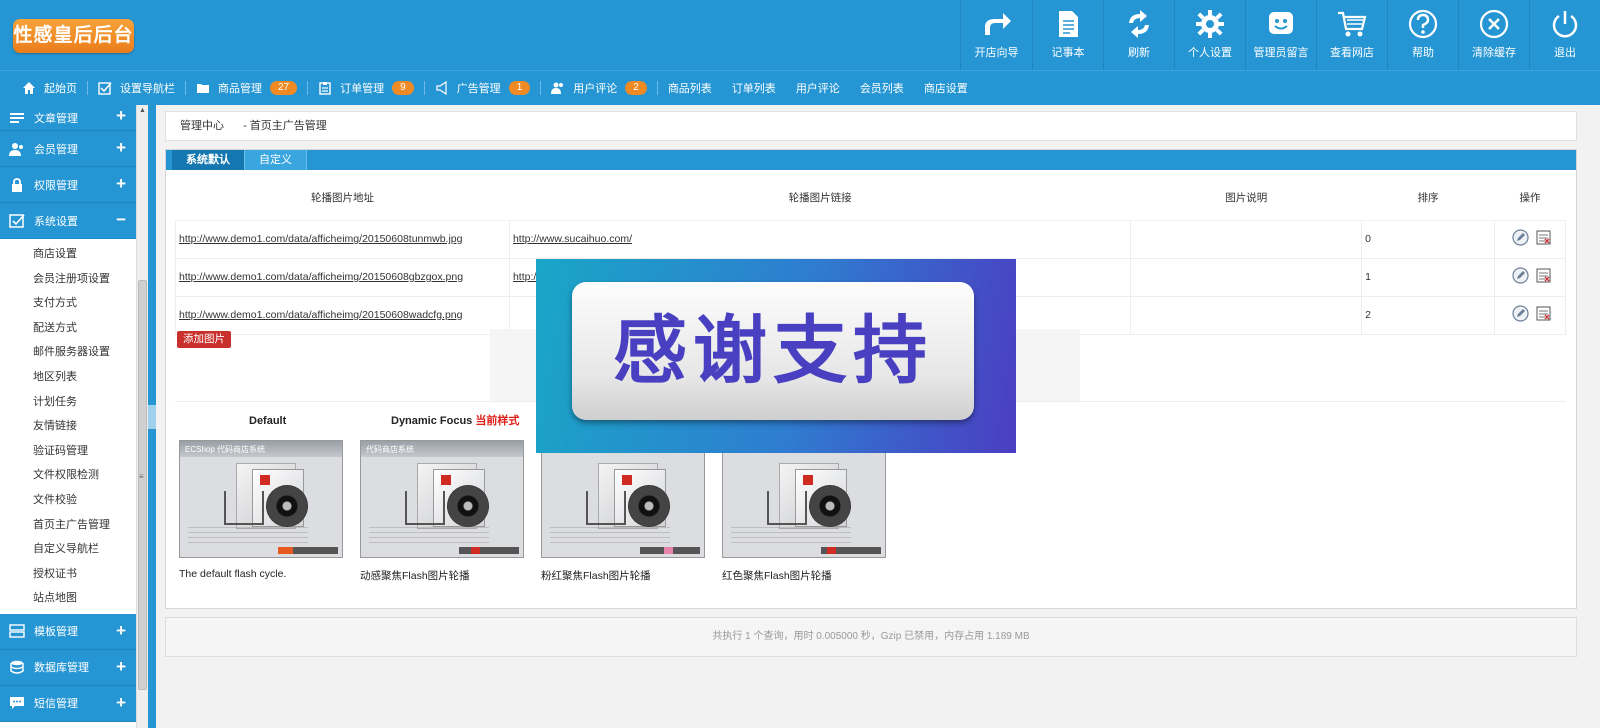  Describe the element at coordinates (1138, 35) in the screenshot. I see `tool-refresh: 刷新` at that location.